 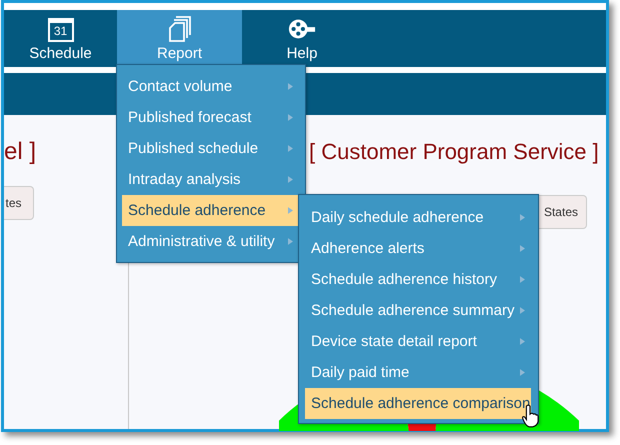 I want to click on device-states-button: States, so click(x=563, y=212).